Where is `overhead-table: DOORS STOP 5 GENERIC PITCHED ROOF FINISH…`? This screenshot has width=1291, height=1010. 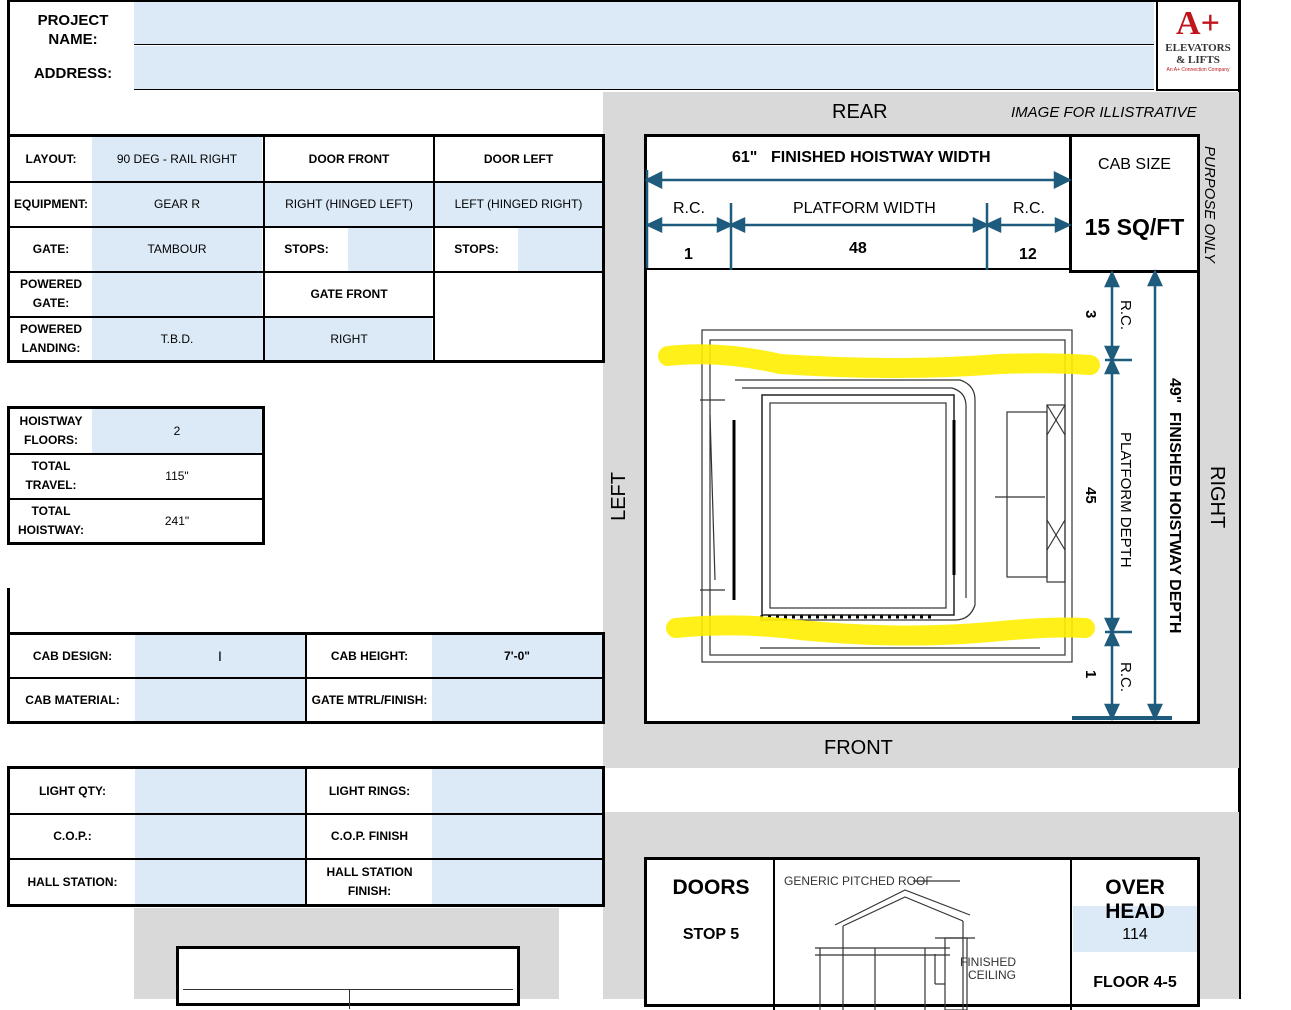 overhead-table: DOORS STOP 5 GENERIC PITCHED ROOF FINISH… is located at coordinates (922, 933).